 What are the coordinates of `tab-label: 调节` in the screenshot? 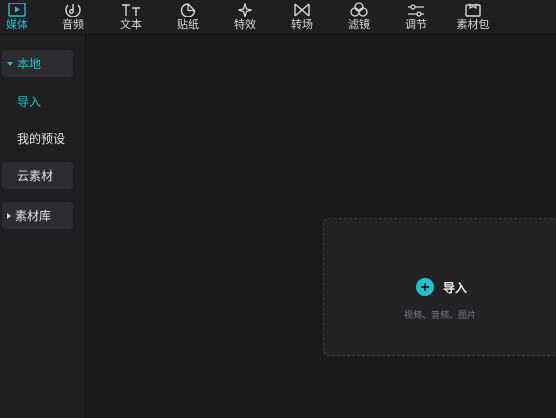 It's located at (416, 24).